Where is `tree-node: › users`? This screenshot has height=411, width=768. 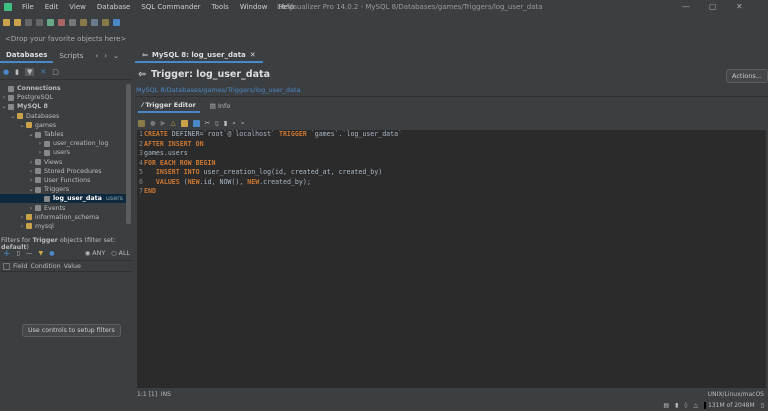
tree-node: › users is located at coordinates (63, 152).